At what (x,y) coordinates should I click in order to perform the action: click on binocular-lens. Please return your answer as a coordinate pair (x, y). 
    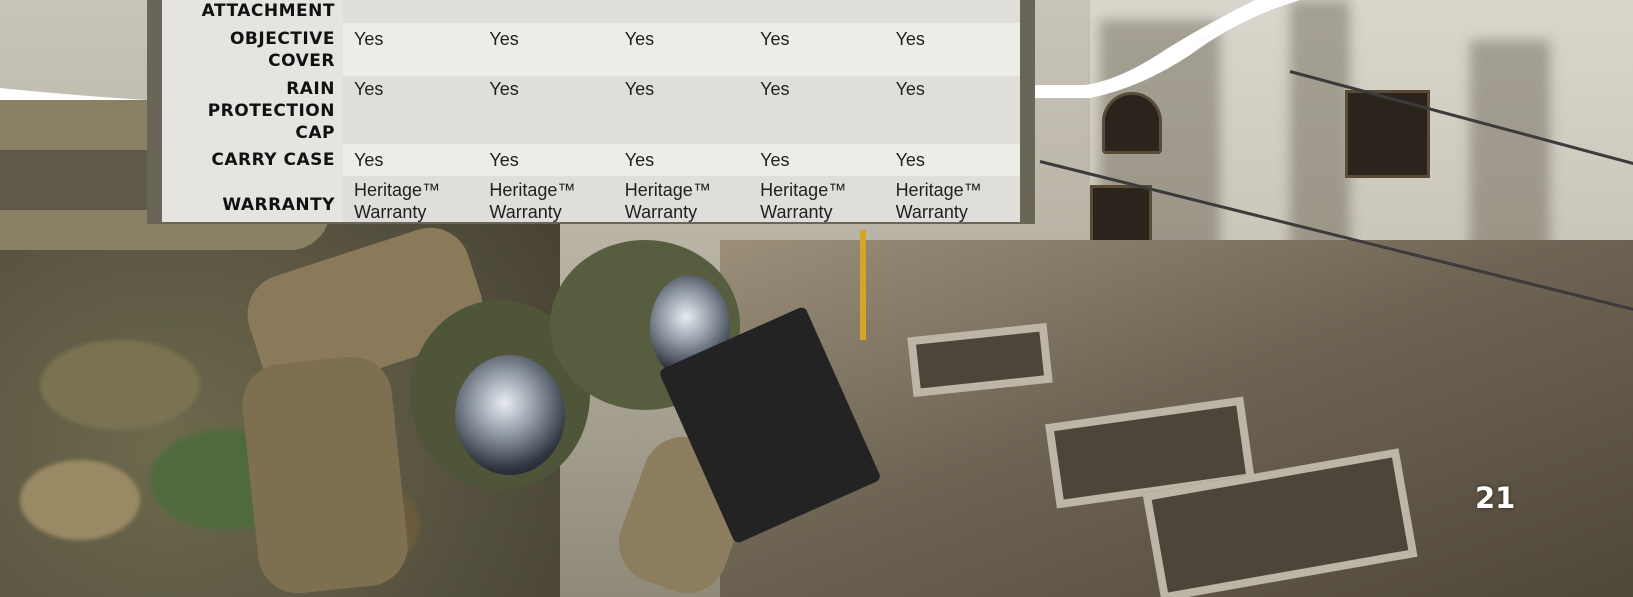
    Looking at the image, I should click on (510, 415).